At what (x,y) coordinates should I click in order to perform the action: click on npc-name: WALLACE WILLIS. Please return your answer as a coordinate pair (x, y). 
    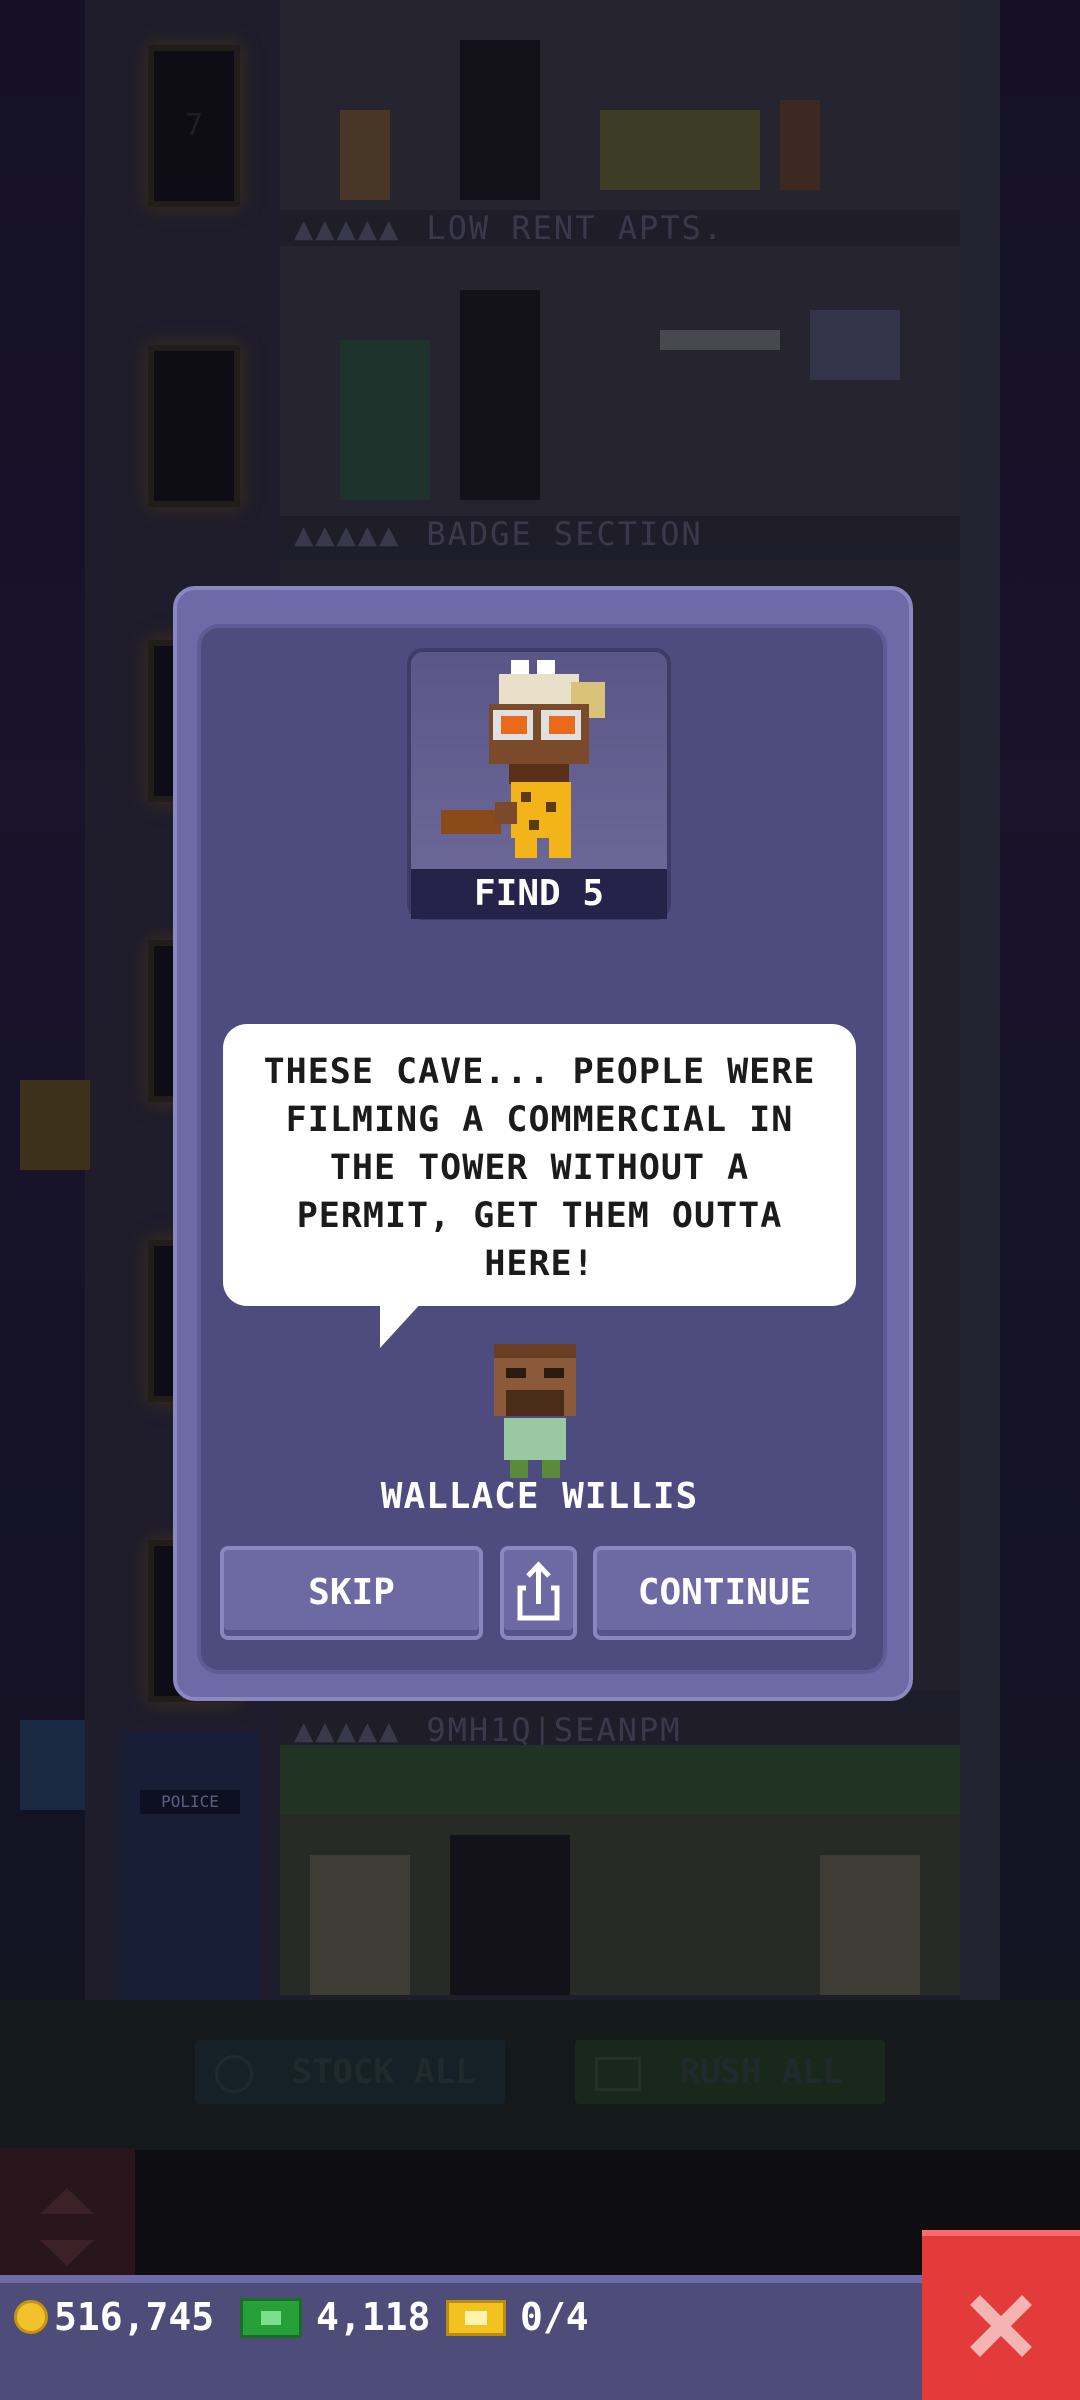
    Looking at the image, I should click on (539, 1496).